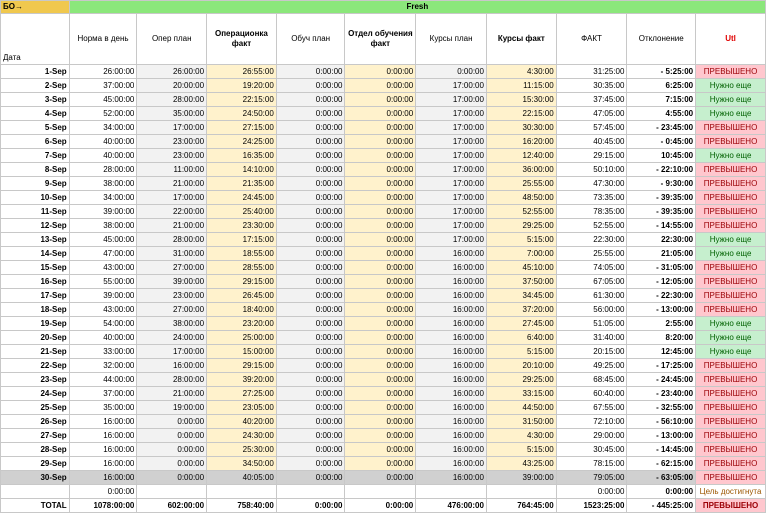 The height and width of the screenshot is (513, 766). What do you see at coordinates (35, 99) in the screenshot?
I see `date-cell: 3-Sep` at bounding box center [35, 99].